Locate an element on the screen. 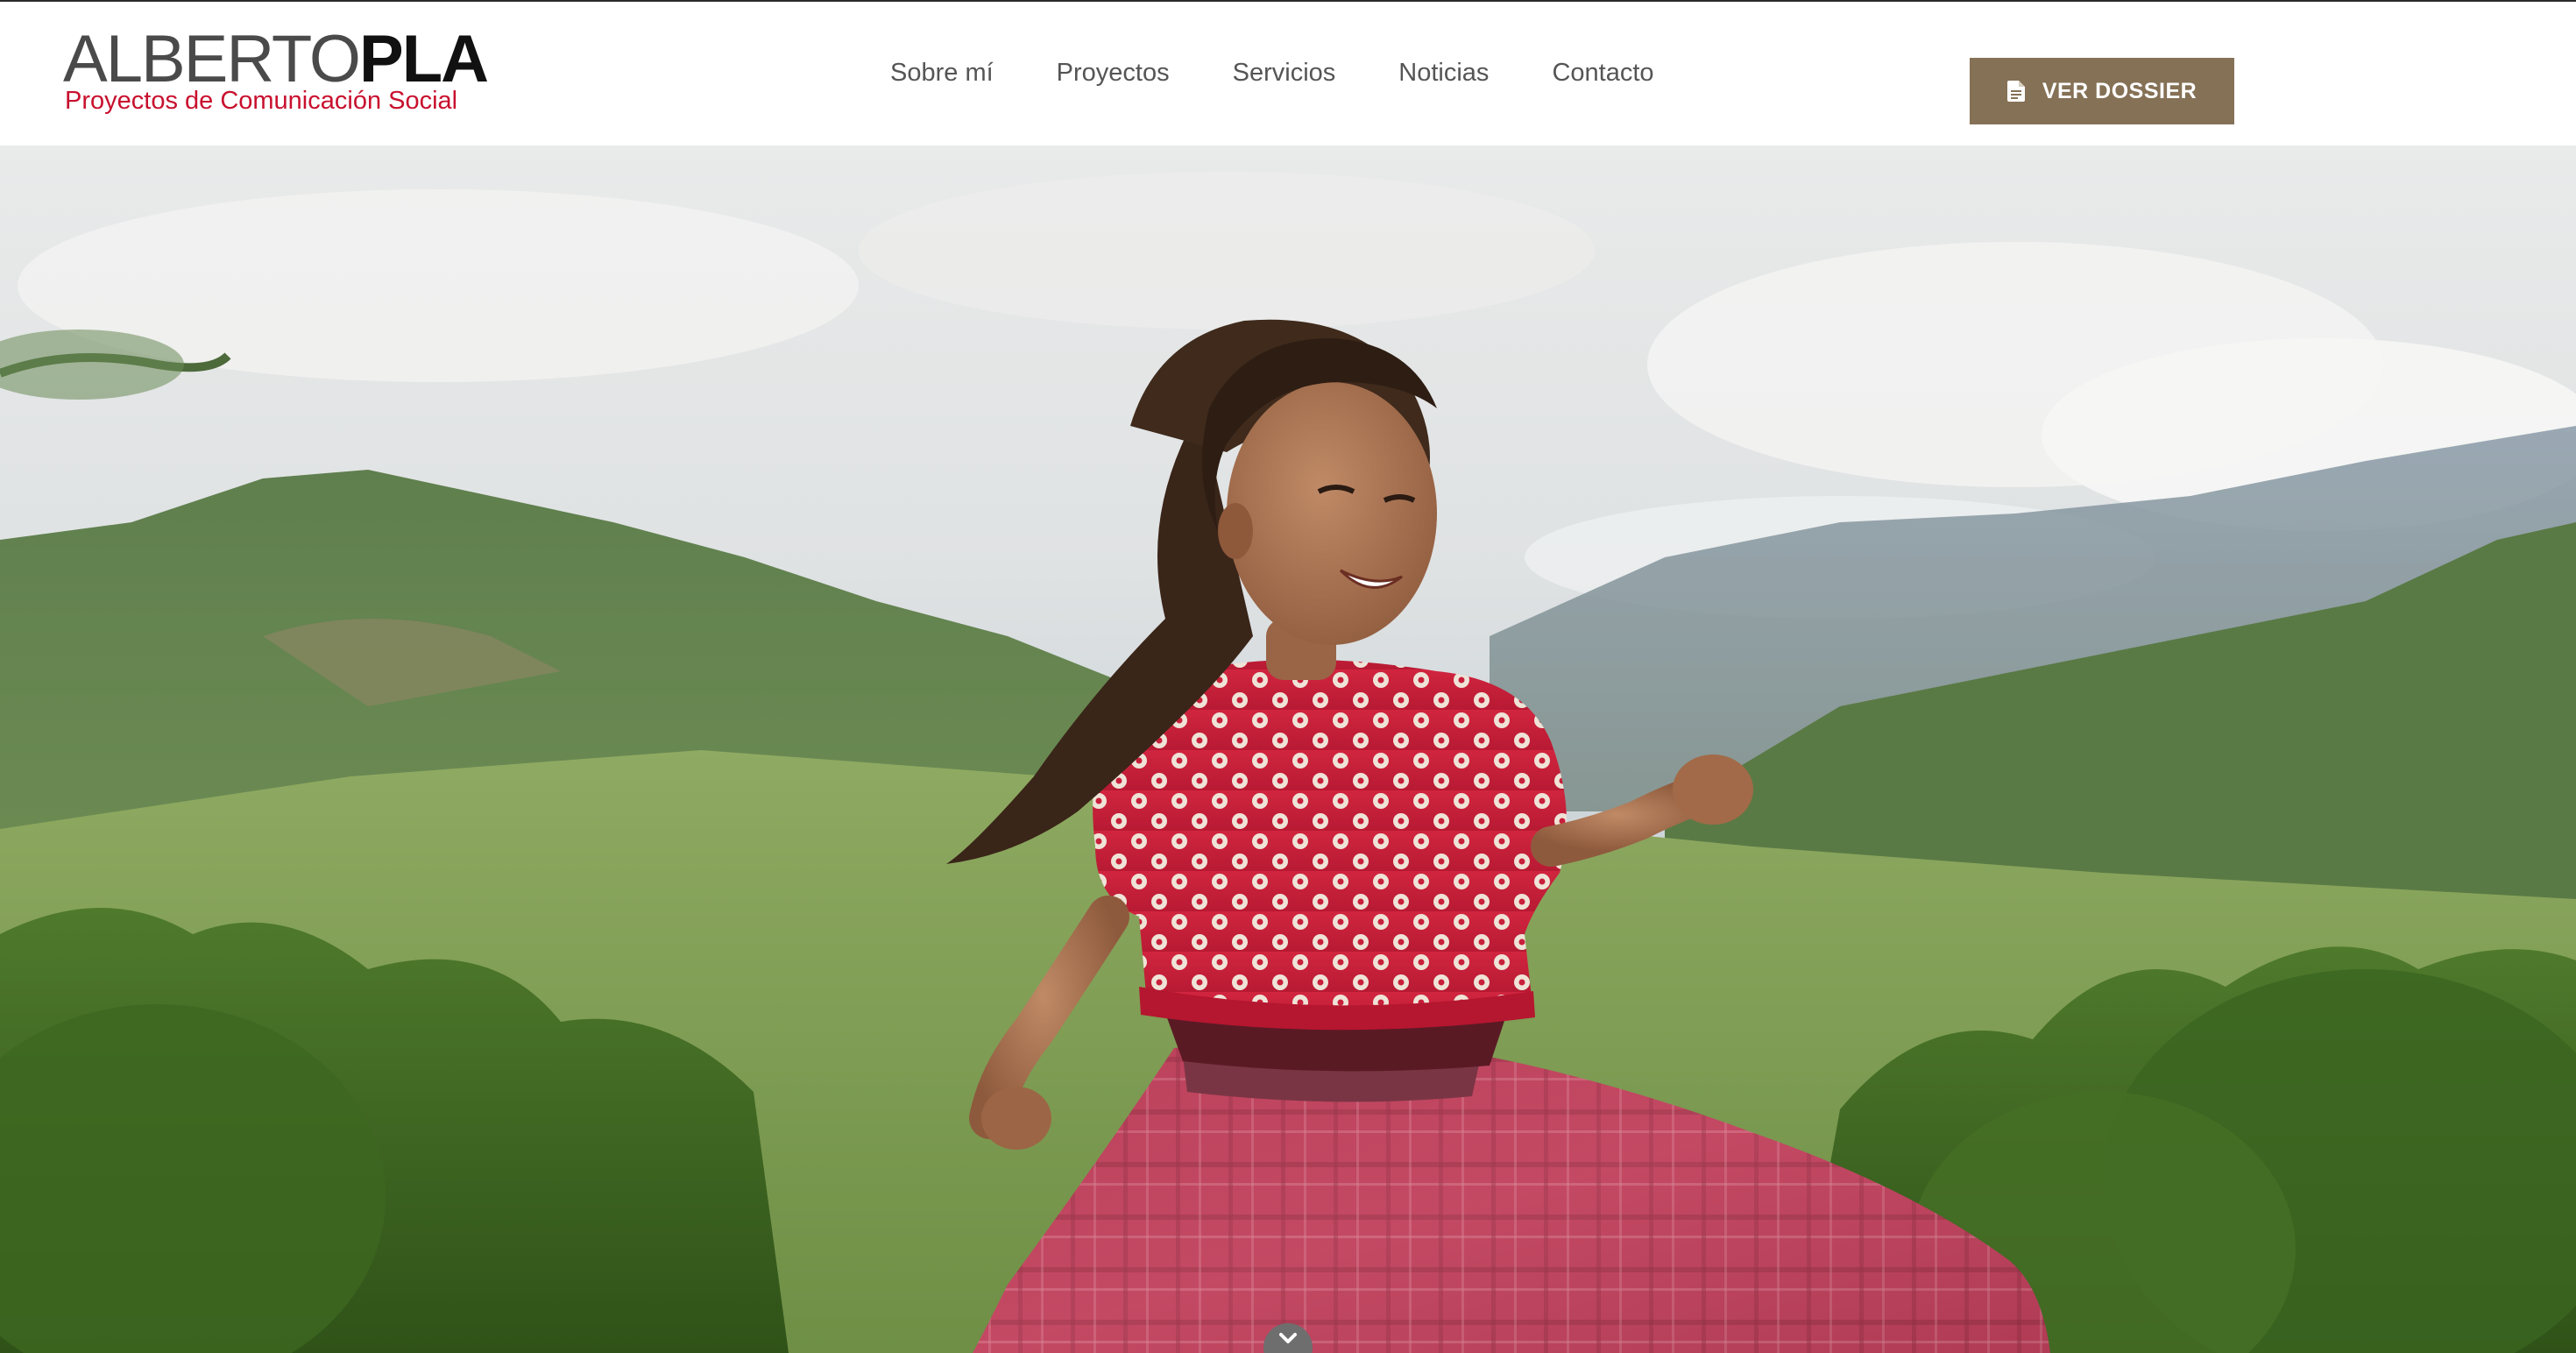 This screenshot has height=1353, width=2576. ver-dossier-label: VER DOSSIER is located at coordinates (2119, 90).